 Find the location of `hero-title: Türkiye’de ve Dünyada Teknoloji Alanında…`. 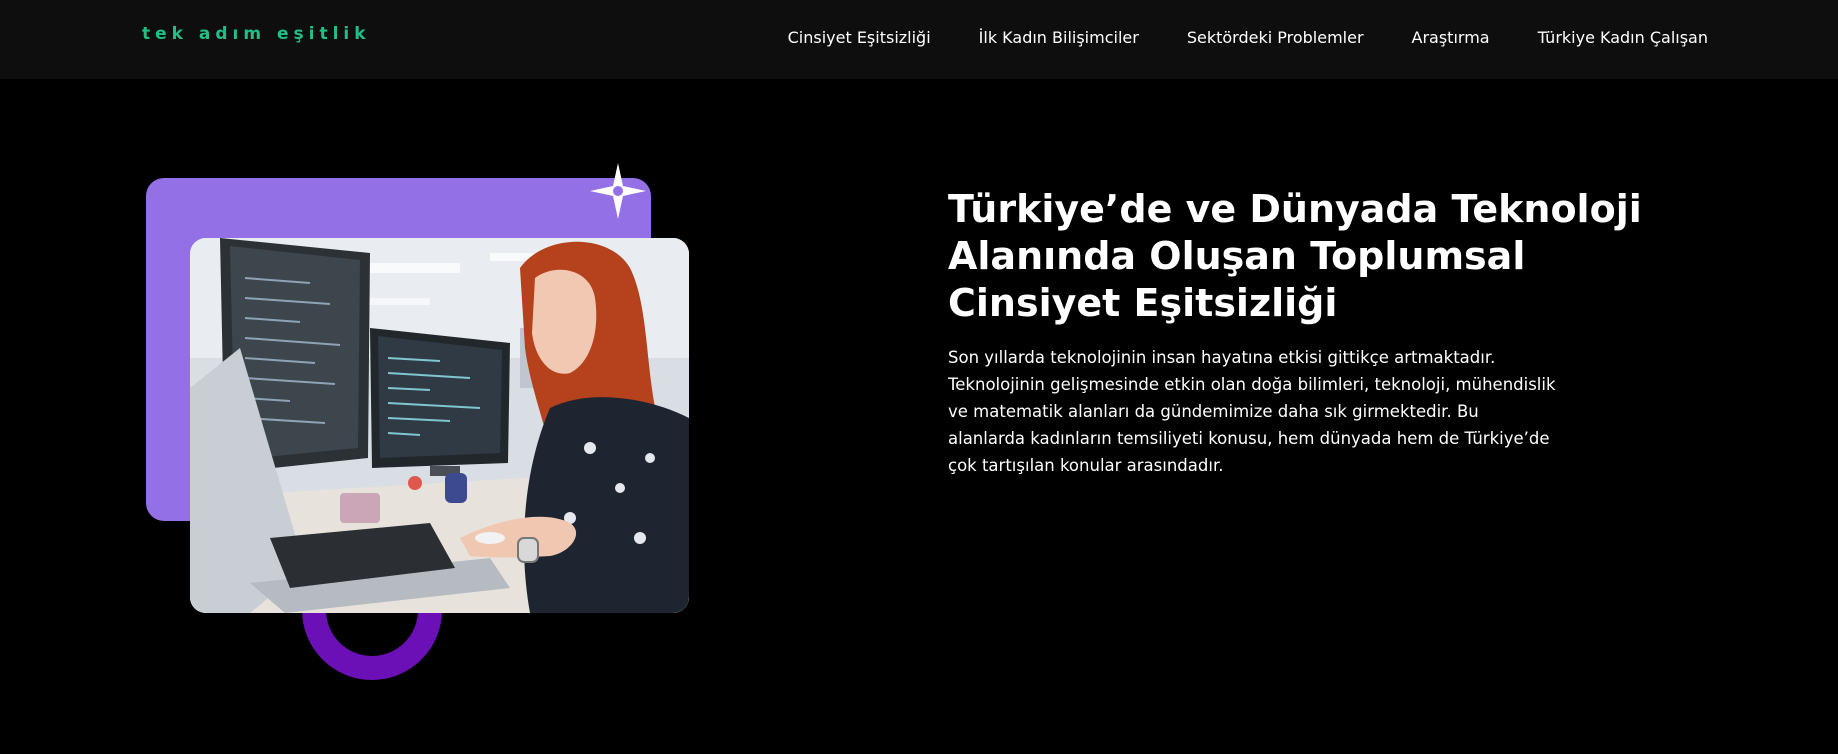

hero-title: Türkiye’de ve Dünyada Teknoloji Alanında… is located at coordinates (1295, 256).